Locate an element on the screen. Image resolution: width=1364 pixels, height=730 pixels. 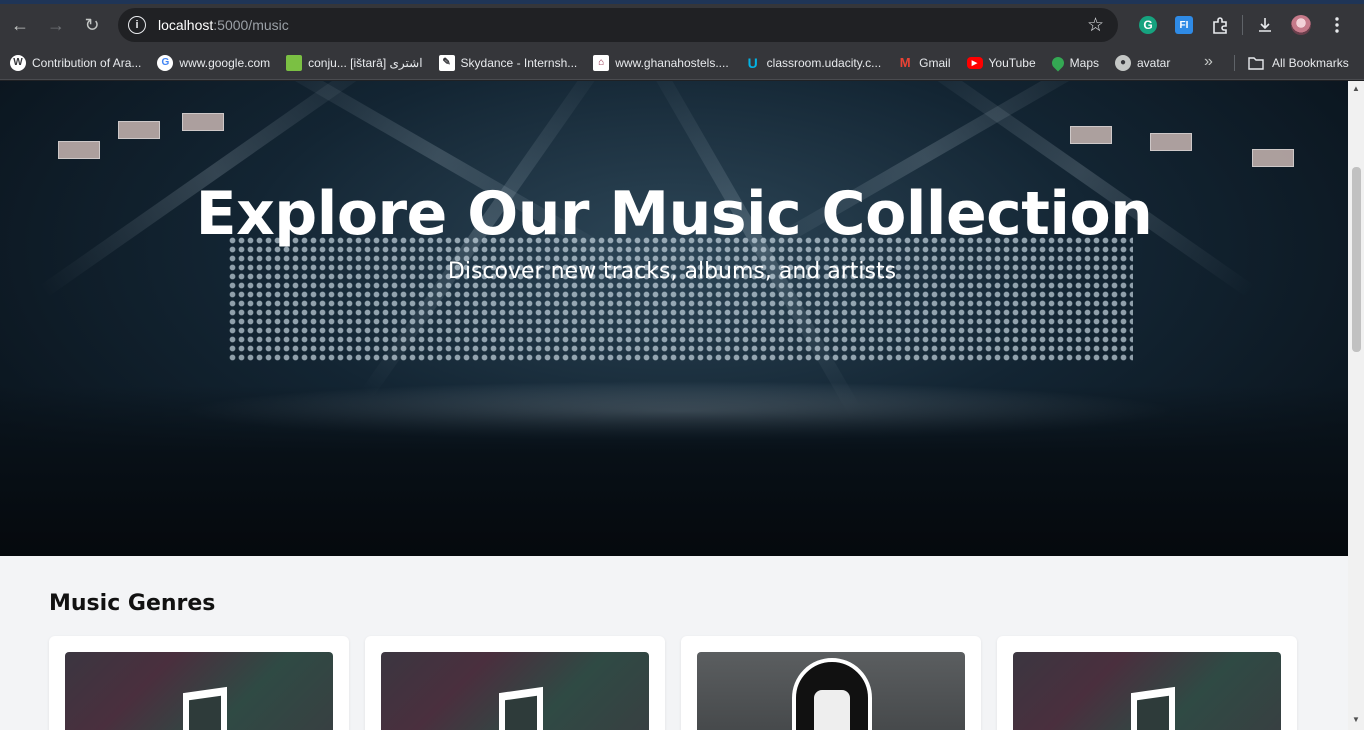
browser-toolbar: ← → ↻ i localhost:5000/music ☆ G FI is located at coordinates (682, 25).